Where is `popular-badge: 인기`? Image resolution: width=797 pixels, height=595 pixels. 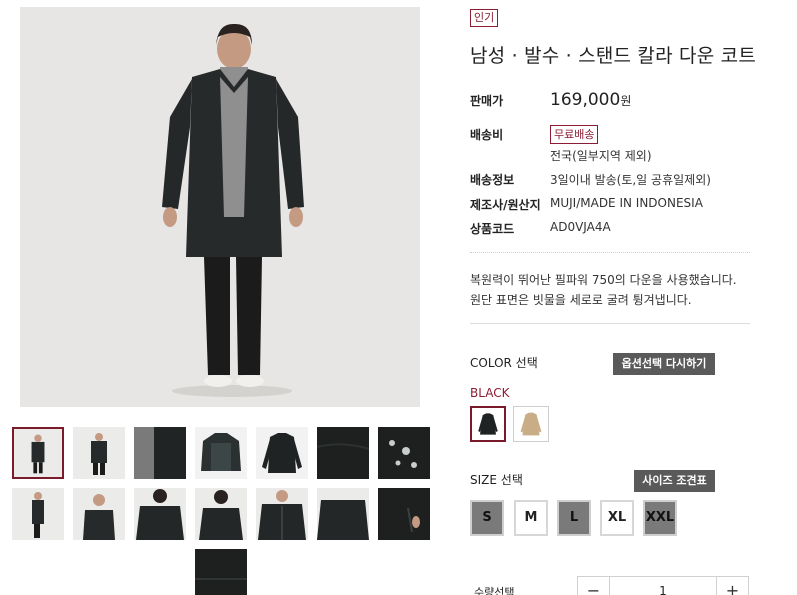 popular-badge: 인기 is located at coordinates (484, 18).